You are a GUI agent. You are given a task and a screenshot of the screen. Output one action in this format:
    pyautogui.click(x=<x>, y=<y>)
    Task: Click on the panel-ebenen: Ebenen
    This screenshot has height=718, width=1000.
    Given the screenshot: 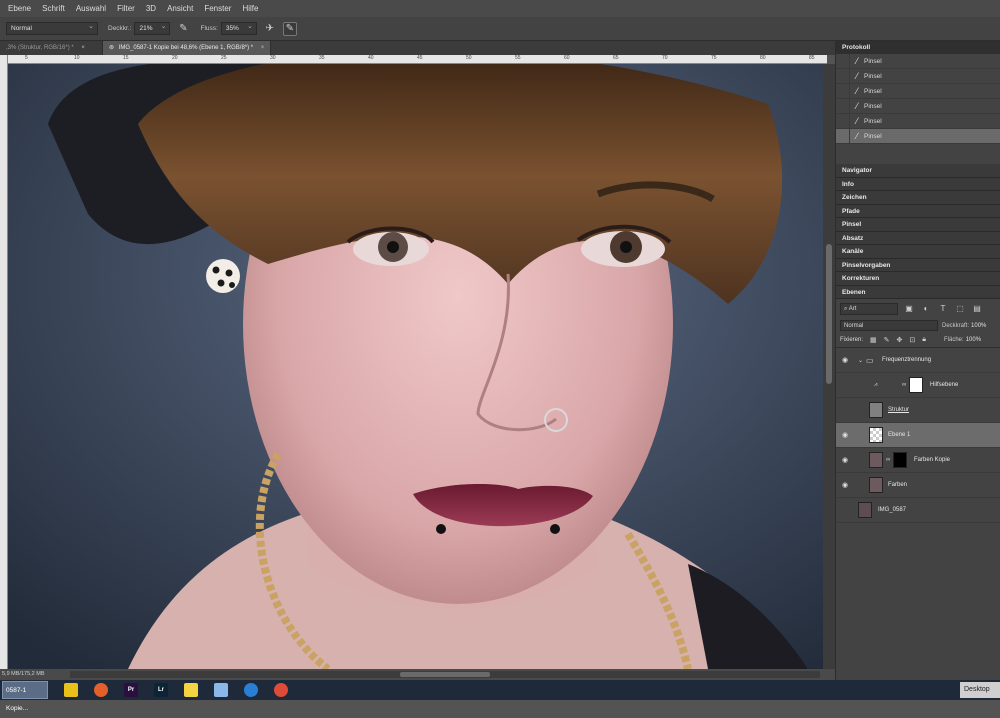 What is the action you would take?
    pyautogui.click(x=918, y=292)
    